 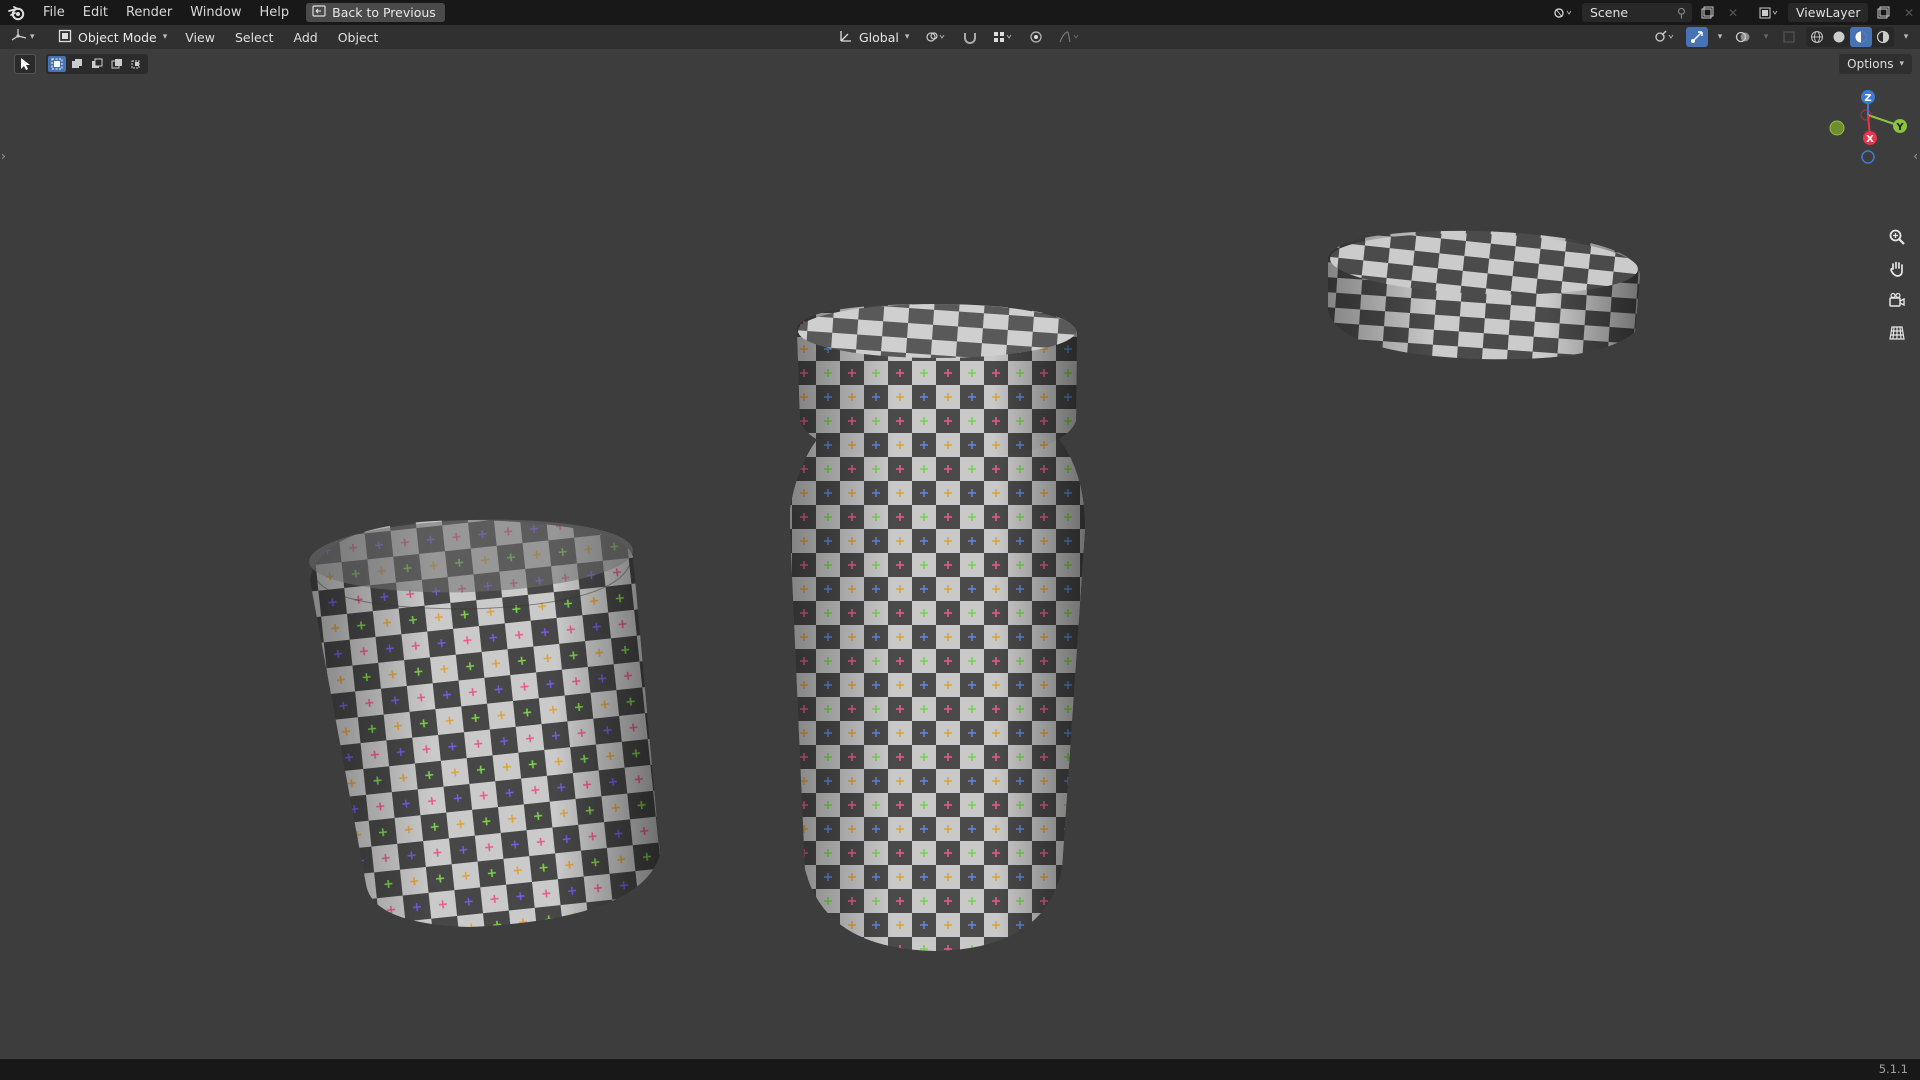 I want to click on snap-toggle-icon, so click(x=970, y=37).